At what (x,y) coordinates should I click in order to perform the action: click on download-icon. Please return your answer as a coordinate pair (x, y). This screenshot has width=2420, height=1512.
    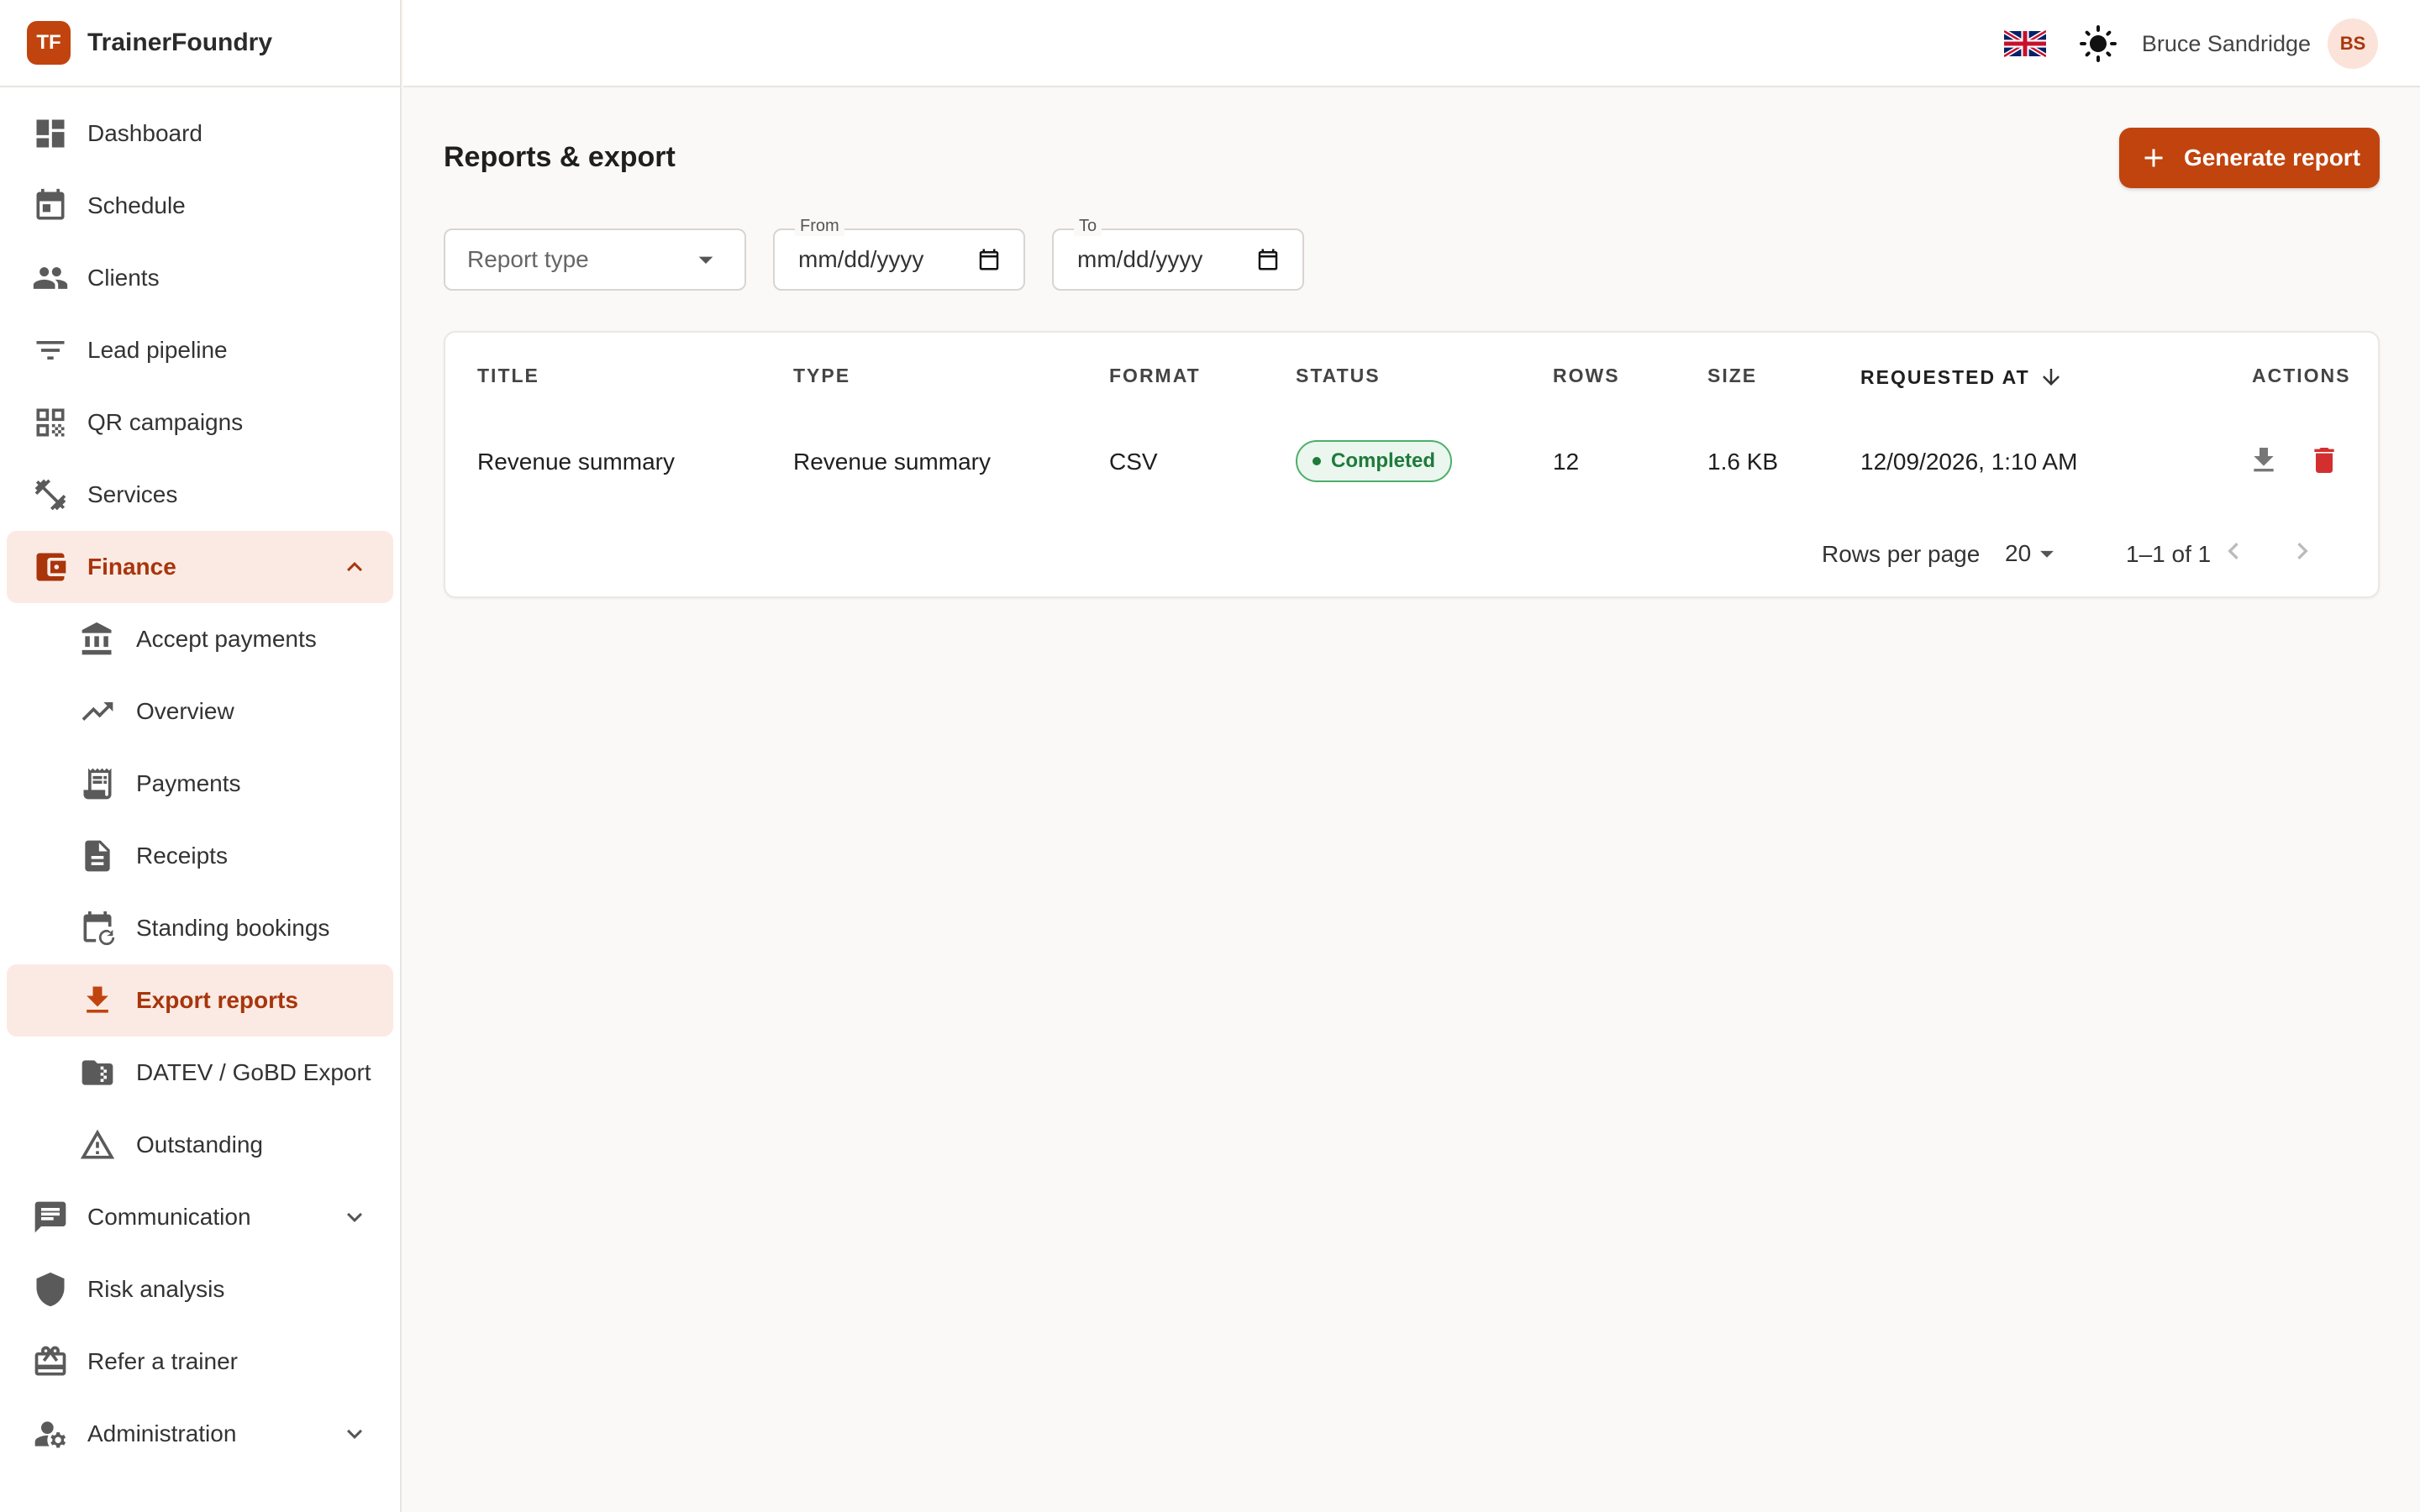
    Looking at the image, I should click on (97, 1000).